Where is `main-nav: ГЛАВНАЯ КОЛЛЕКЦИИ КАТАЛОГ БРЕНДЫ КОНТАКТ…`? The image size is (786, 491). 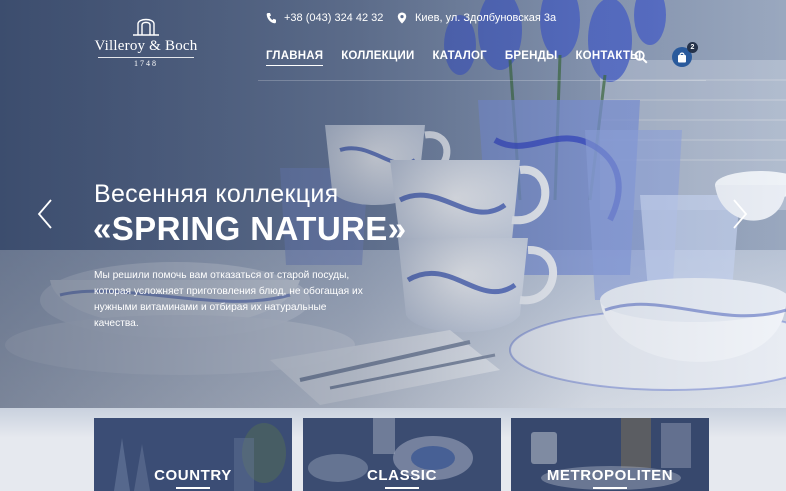
main-nav: ГЛАВНАЯ КОЛЛЕКЦИИ КАТАЛОГ БРЕНДЫ КОНТАКТ… is located at coordinates (463, 58).